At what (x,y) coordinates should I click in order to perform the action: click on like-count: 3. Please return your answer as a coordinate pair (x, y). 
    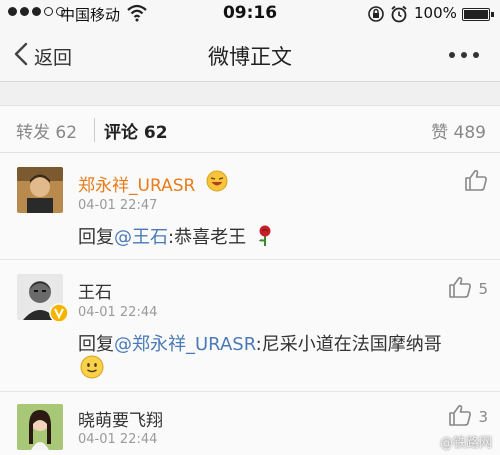
    Looking at the image, I should click on (483, 417).